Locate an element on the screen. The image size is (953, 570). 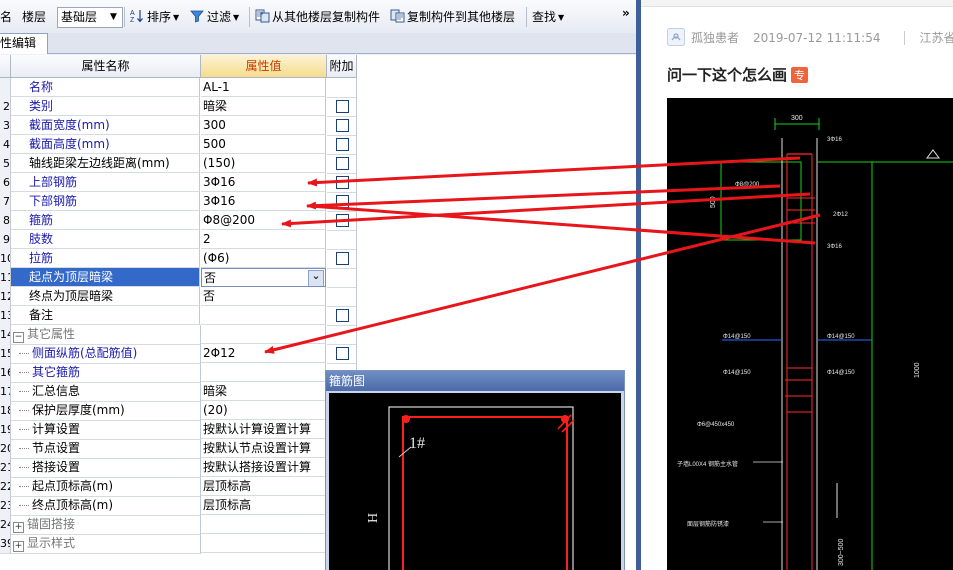
property-value-cell: 否 ⌄ is located at coordinates (263, 277).